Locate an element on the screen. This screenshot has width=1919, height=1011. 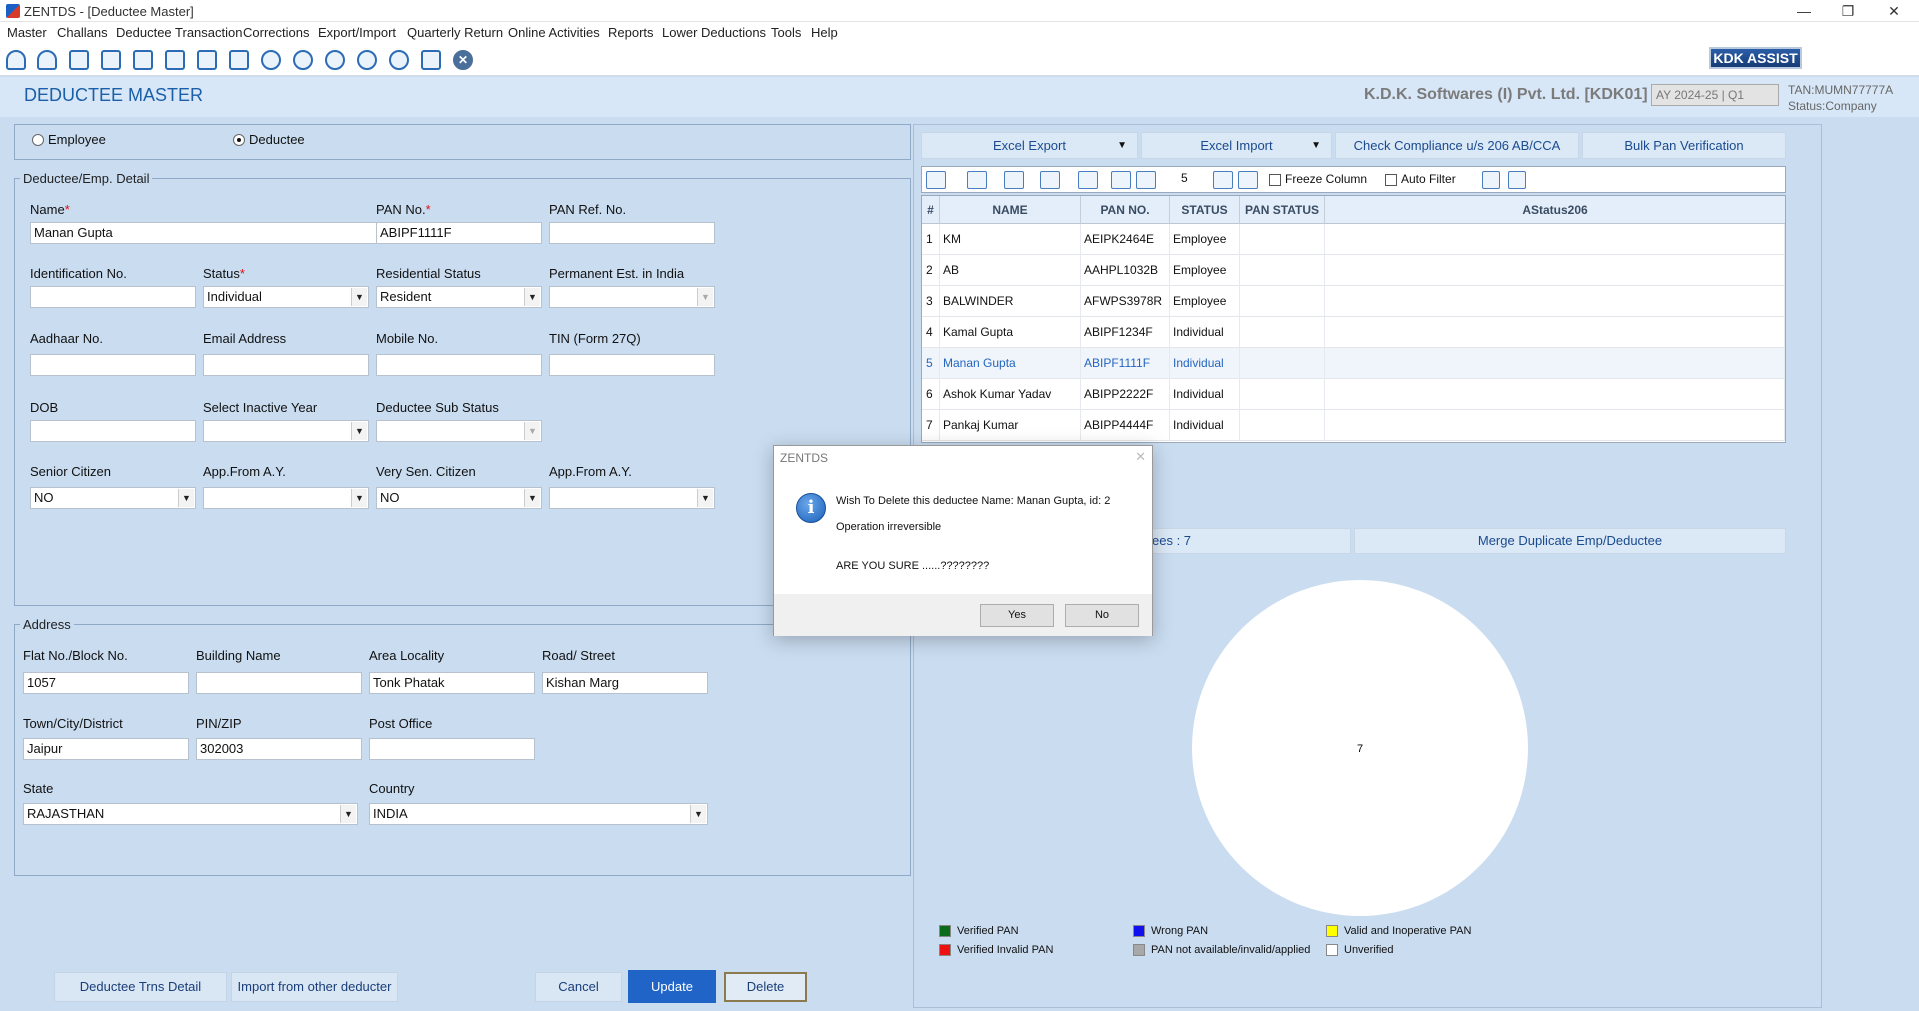
post-office-input is located at coordinates (452, 749).